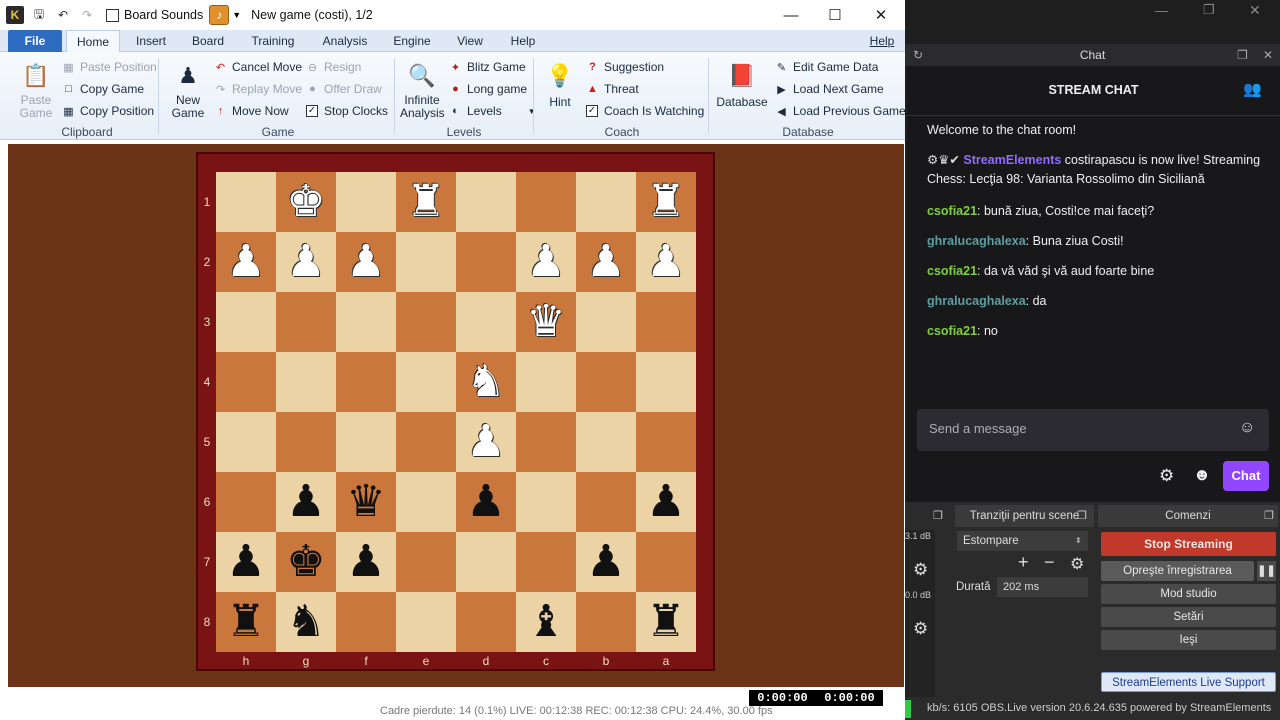 This screenshot has height=720, width=1280. What do you see at coordinates (344, 89) in the screenshot?
I see `offer-draw-button: ● Offer Draw` at bounding box center [344, 89].